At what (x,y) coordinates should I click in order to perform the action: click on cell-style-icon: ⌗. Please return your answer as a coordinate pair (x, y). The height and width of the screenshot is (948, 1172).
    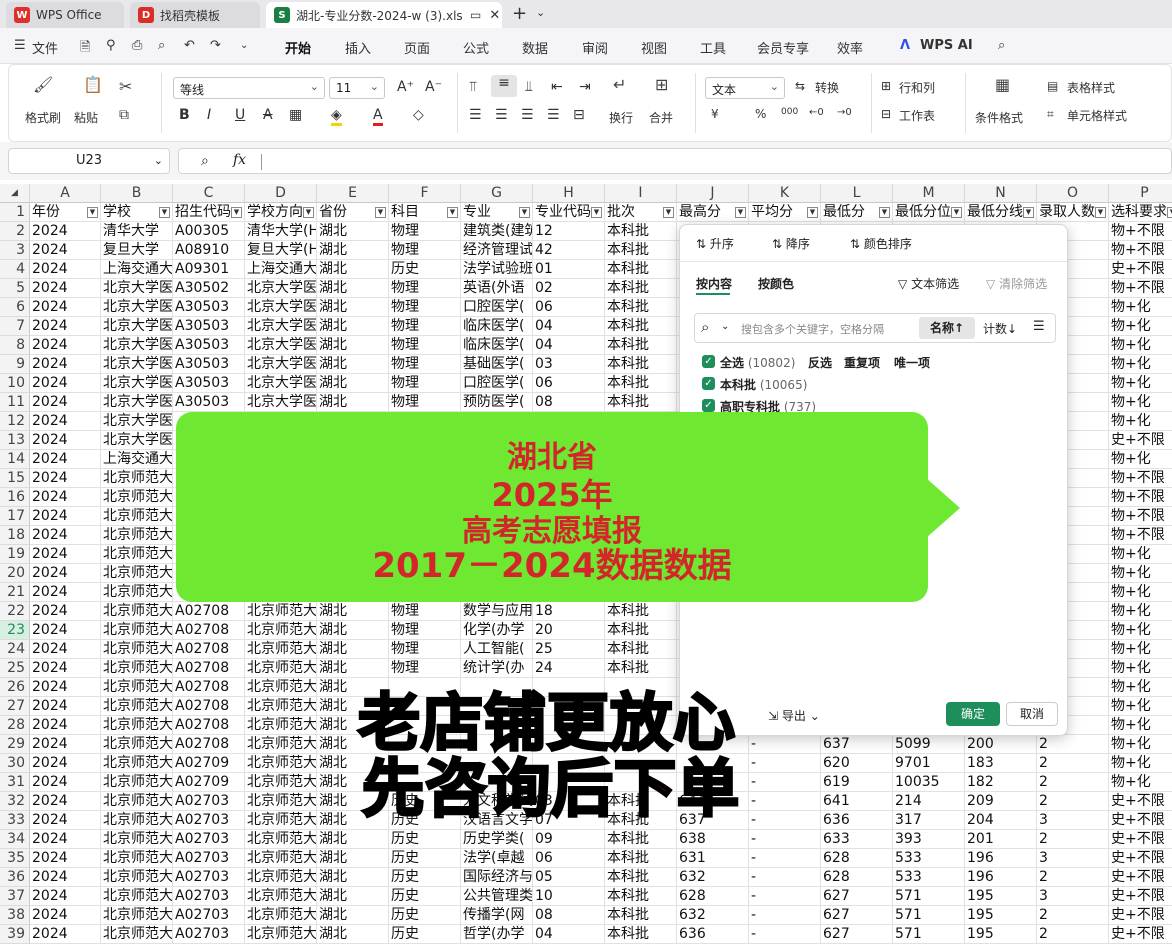
    Looking at the image, I should click on (1050, 114).